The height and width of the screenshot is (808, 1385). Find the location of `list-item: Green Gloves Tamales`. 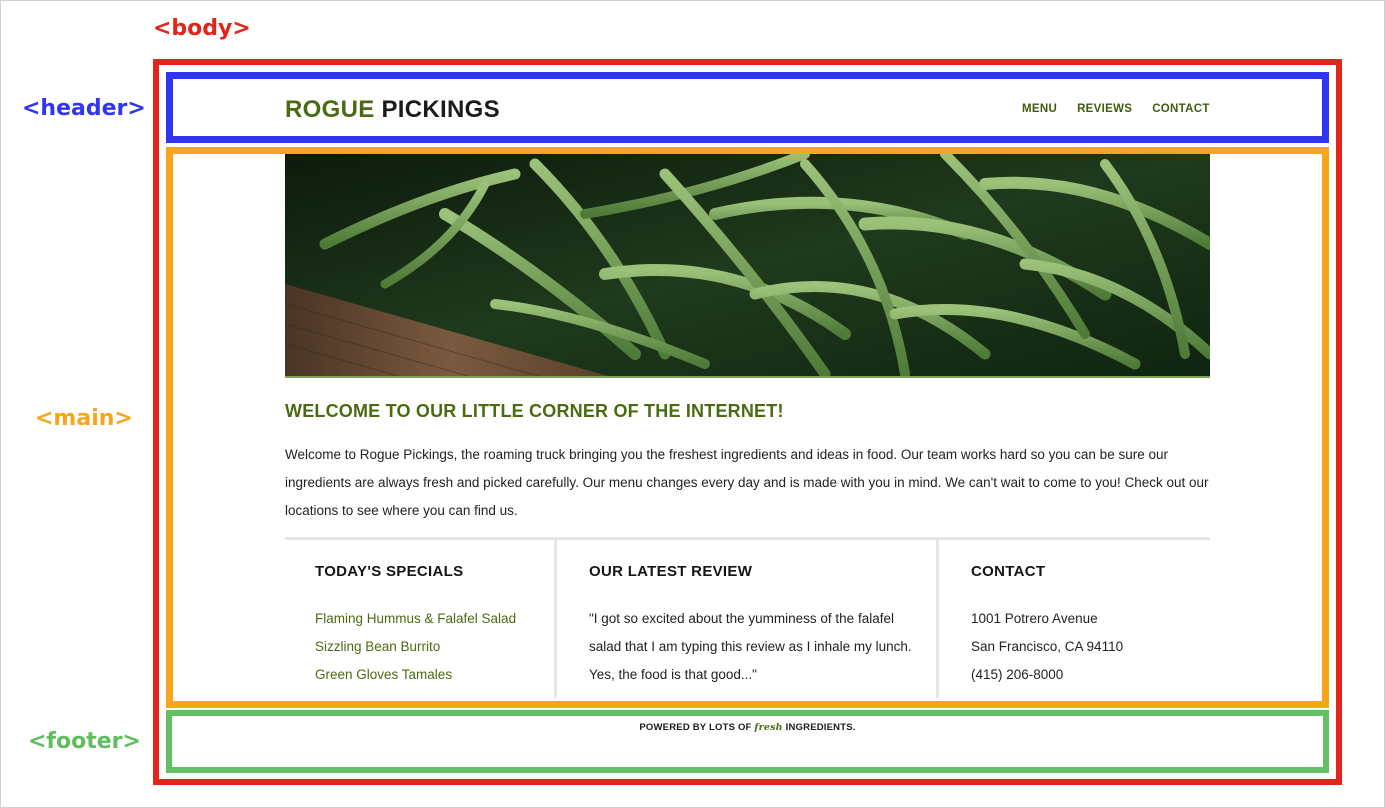

list-item: Green Gloves Tamales is located at coordinates (415, 675).